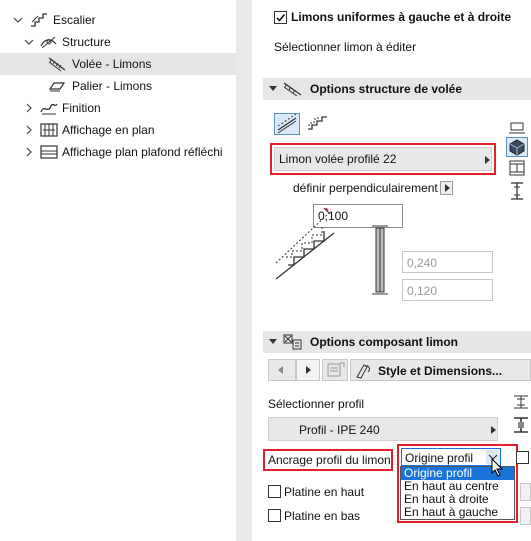  I want to click on perpendicular-label: définir perpendiculairement, so click(365, 188).